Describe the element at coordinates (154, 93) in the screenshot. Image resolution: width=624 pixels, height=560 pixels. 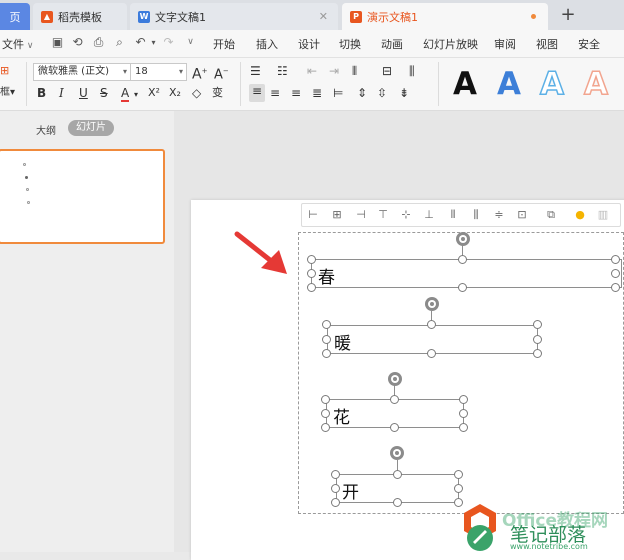
I see `superscript-icon: X²` at that location.